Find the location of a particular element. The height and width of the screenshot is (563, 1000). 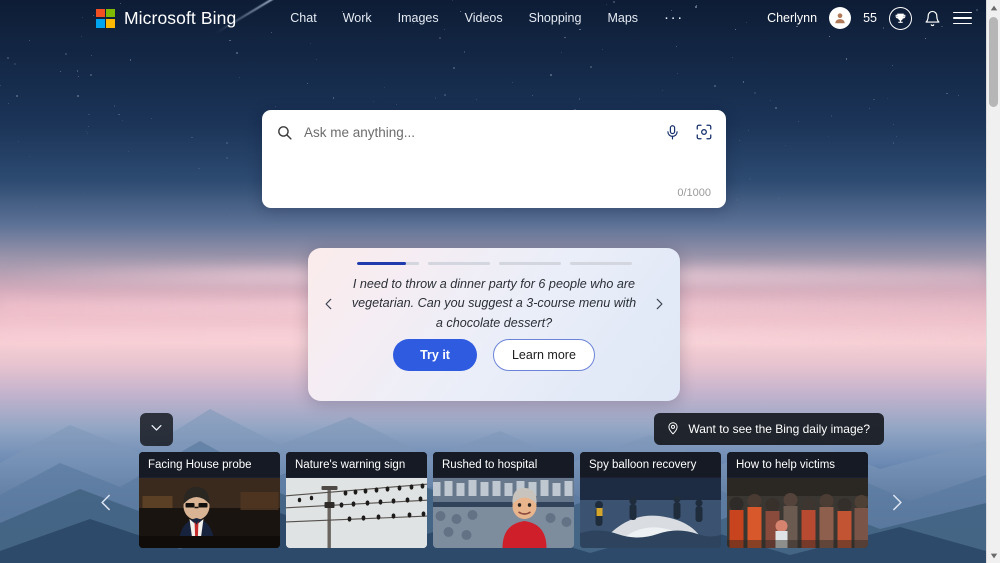

user-name: Cherlynn is located at coordinates (792, 18).